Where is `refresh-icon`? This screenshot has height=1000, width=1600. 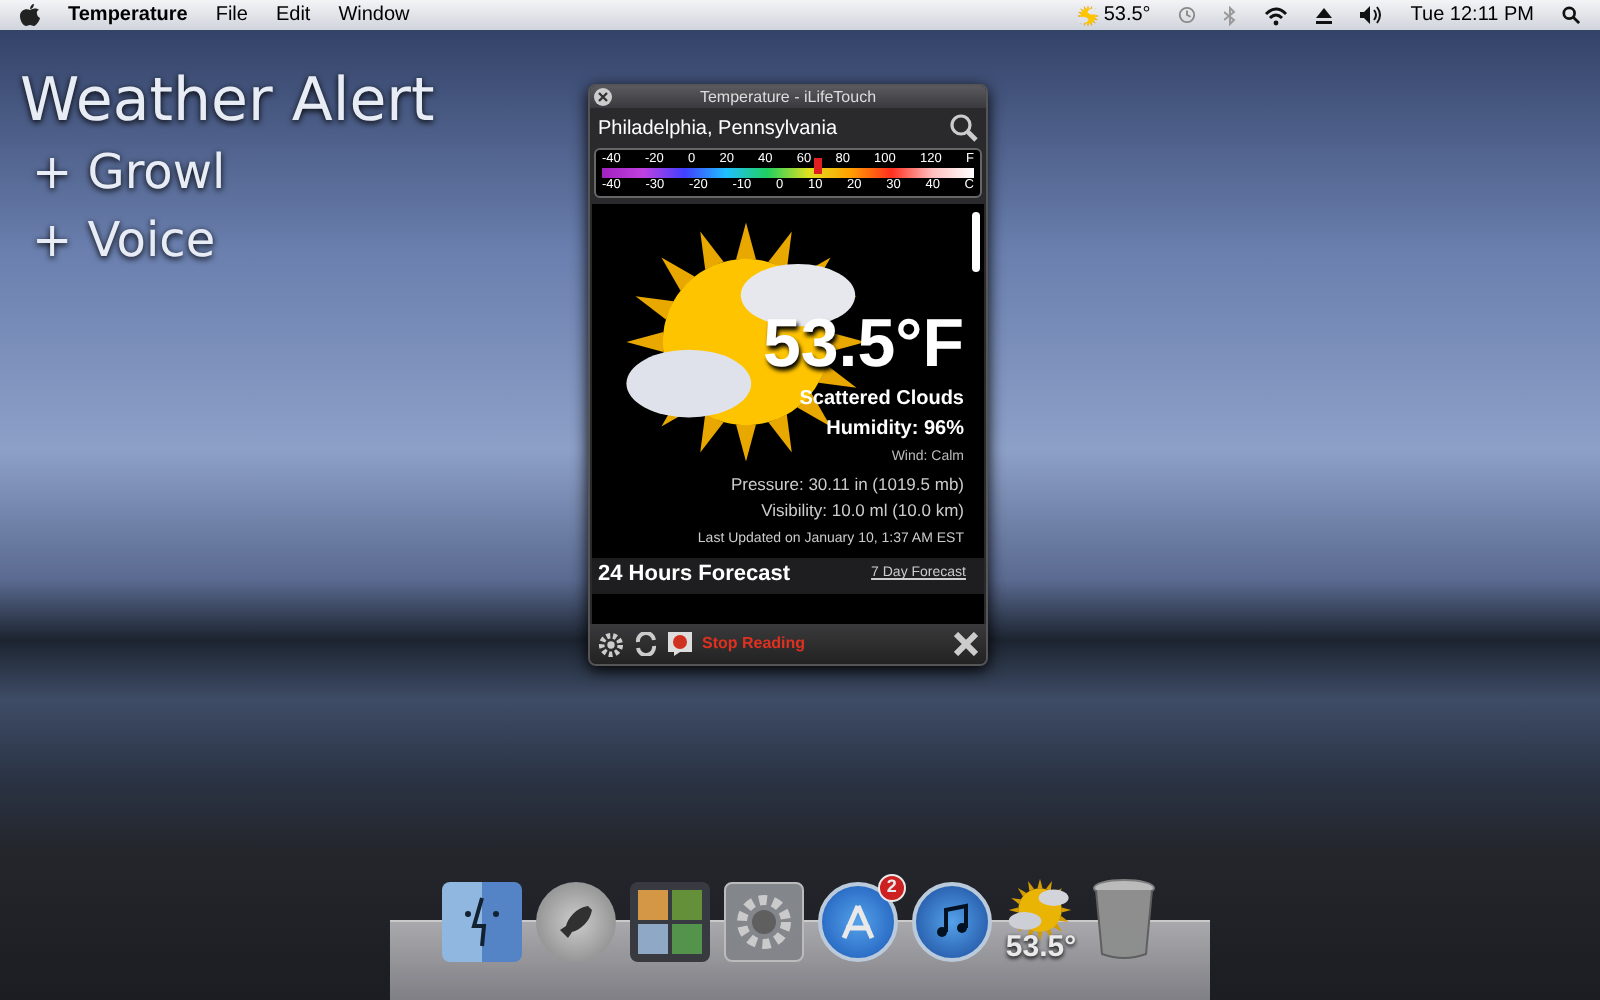
refresh-icon is located at coordinates (646, 644).